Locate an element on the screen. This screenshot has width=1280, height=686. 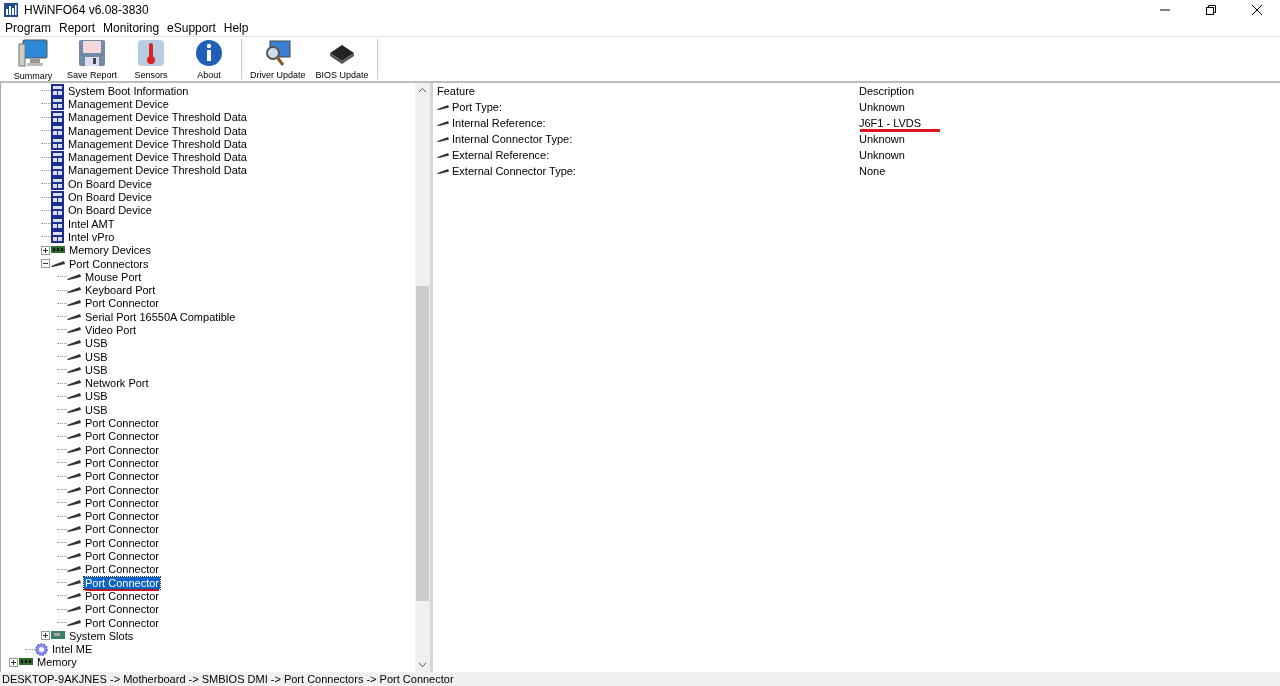
tree-item: Intel AMT is located at coordinates (91, 223).